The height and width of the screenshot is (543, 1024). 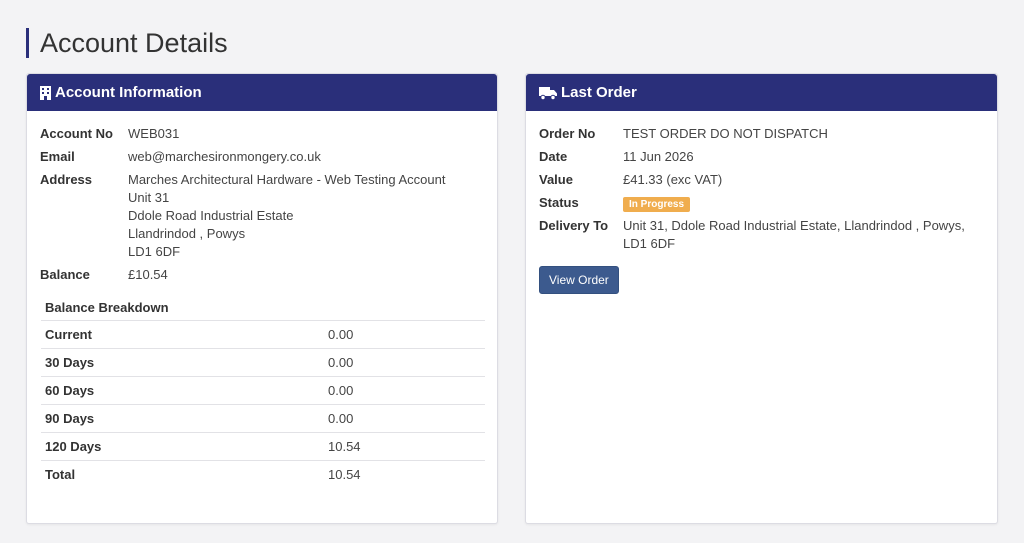 What do you see at coordinates (761, 203) in the screenshot?
I see `status-row: Status In Progress` at bounding box center [761, 203].